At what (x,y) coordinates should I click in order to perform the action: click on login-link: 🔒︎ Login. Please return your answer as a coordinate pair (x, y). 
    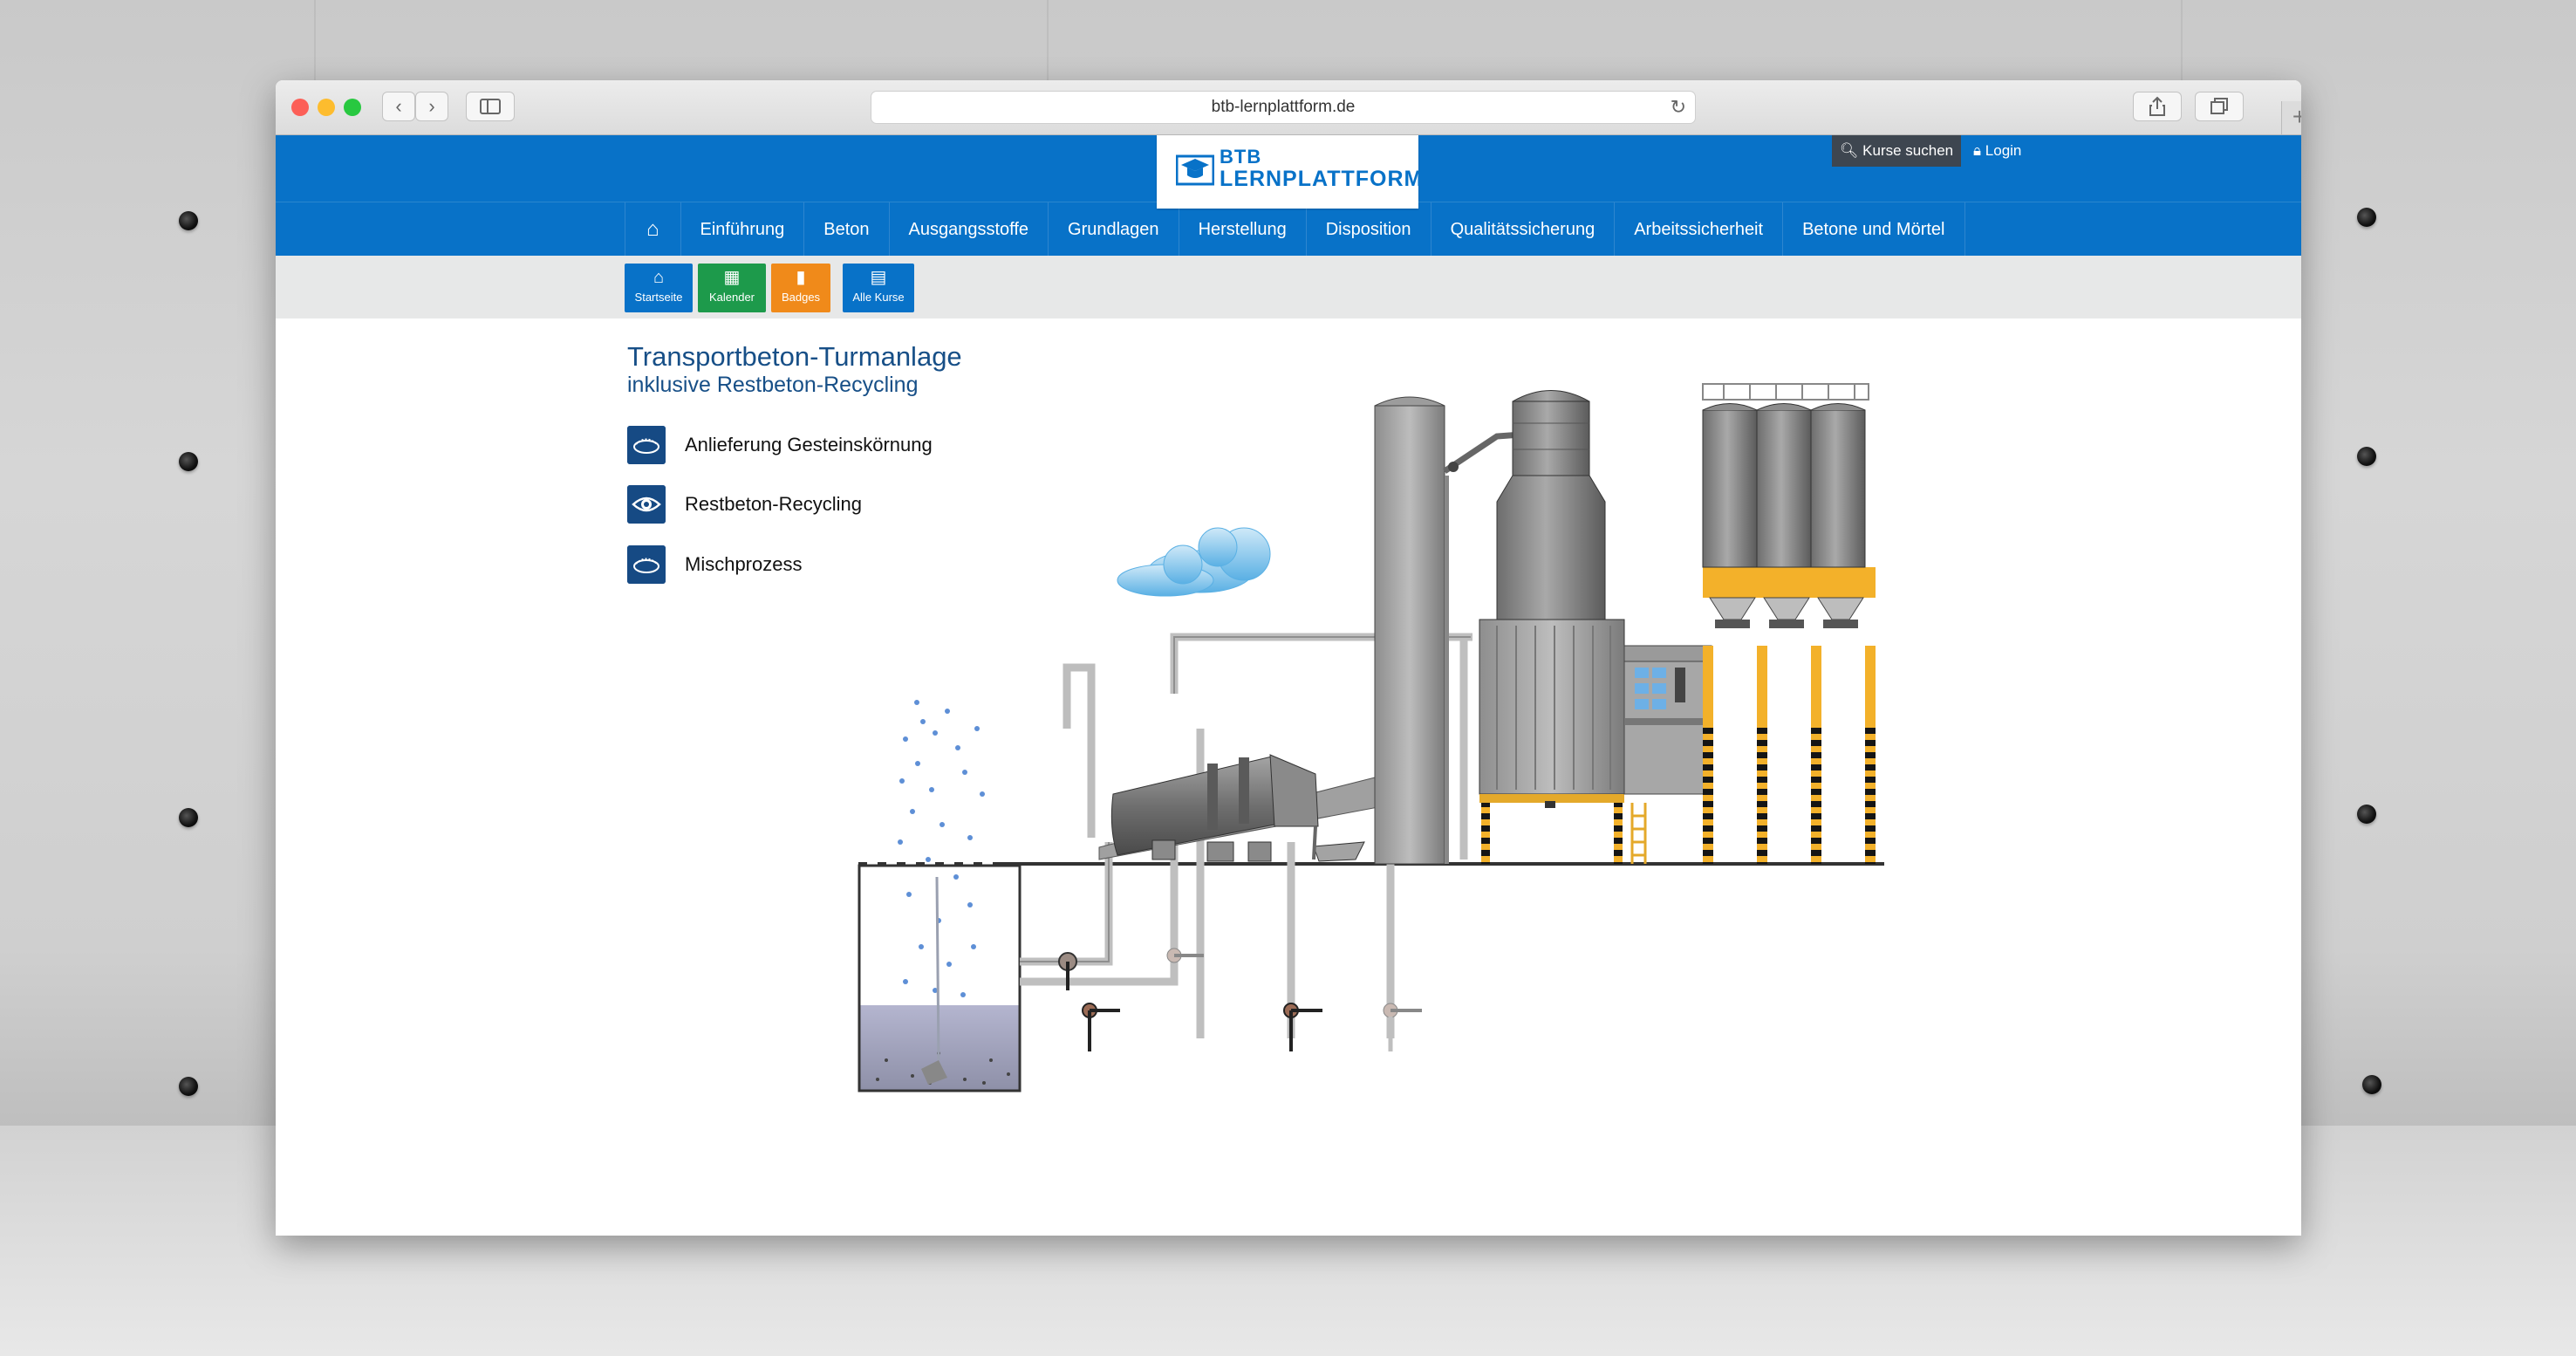
    Looking at the image, I should click on (1997, 151).